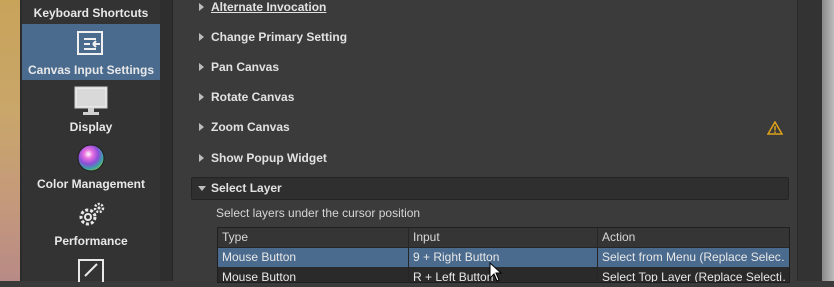 This screenshot has height=287, width=834. I want to click on color-wheel-icon, so click(91, 160).